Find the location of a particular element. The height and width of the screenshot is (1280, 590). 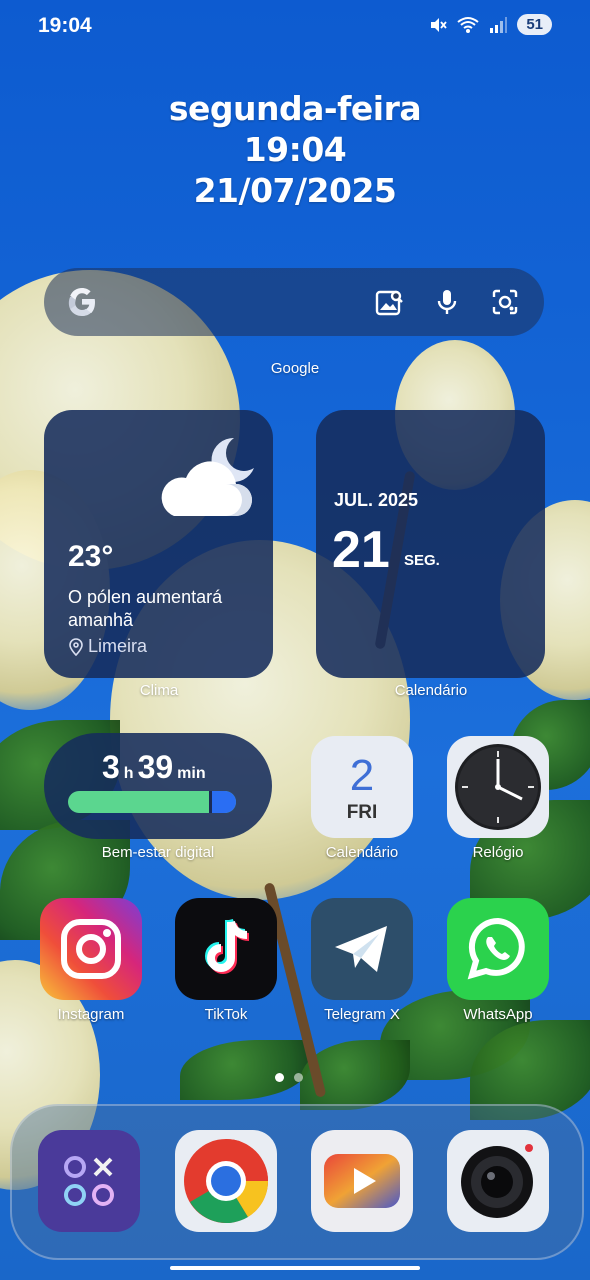

tiktok-icon is located at coordinates (226, 949).